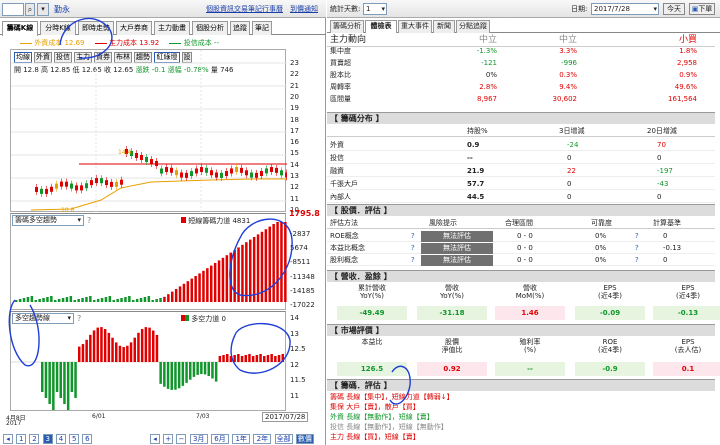 This screenshot has height=445, width=720. What do you see at coordinates (20, 28) in the screenshot?
I see `tab-chip-kline: 籌碼K線` at bounding box center [20, 28].